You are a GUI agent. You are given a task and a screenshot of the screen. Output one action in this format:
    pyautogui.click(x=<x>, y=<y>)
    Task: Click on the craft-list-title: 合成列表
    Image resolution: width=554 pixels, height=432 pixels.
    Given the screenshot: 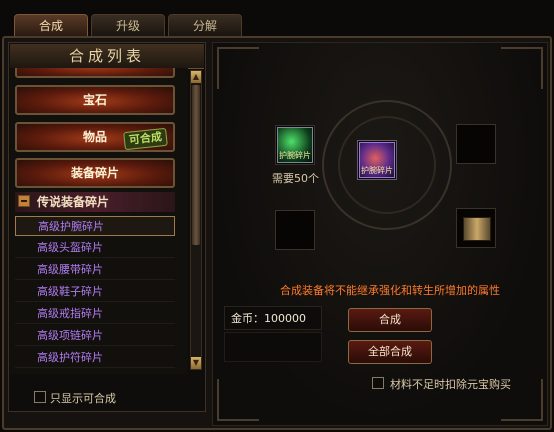 What is the action you would take?
    pyautogui.click(x=107, y=56)
    